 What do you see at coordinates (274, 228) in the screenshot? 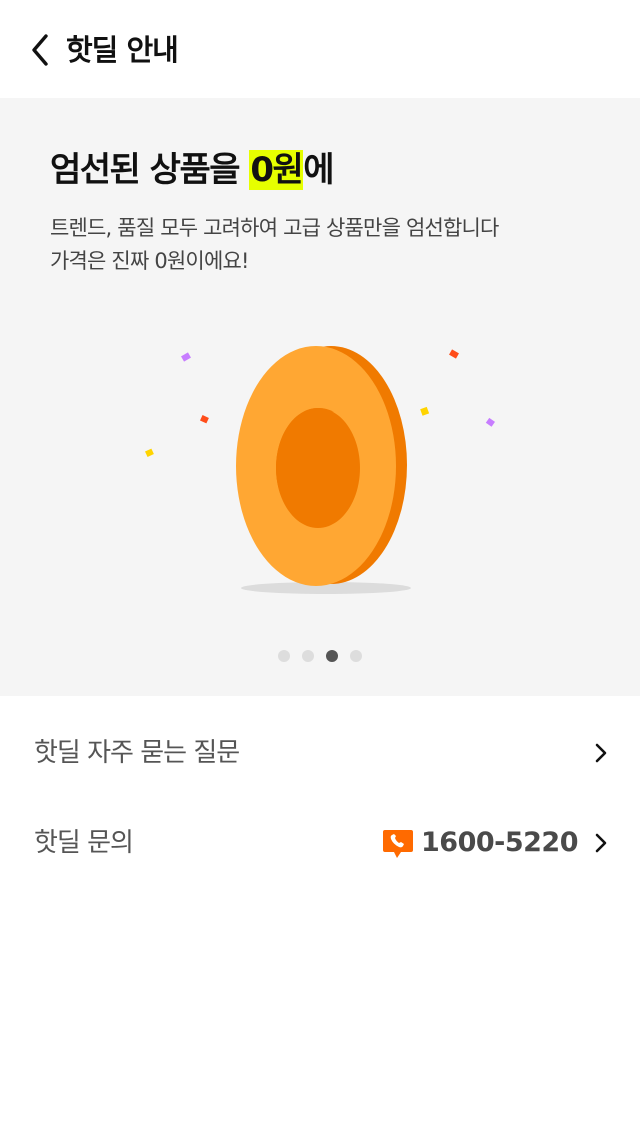
I see `banner-desc-line-1: 트렌드, 품질 모두 고려하여 고급 상품만을 엄선합니다` at bounding box center [274, 228].